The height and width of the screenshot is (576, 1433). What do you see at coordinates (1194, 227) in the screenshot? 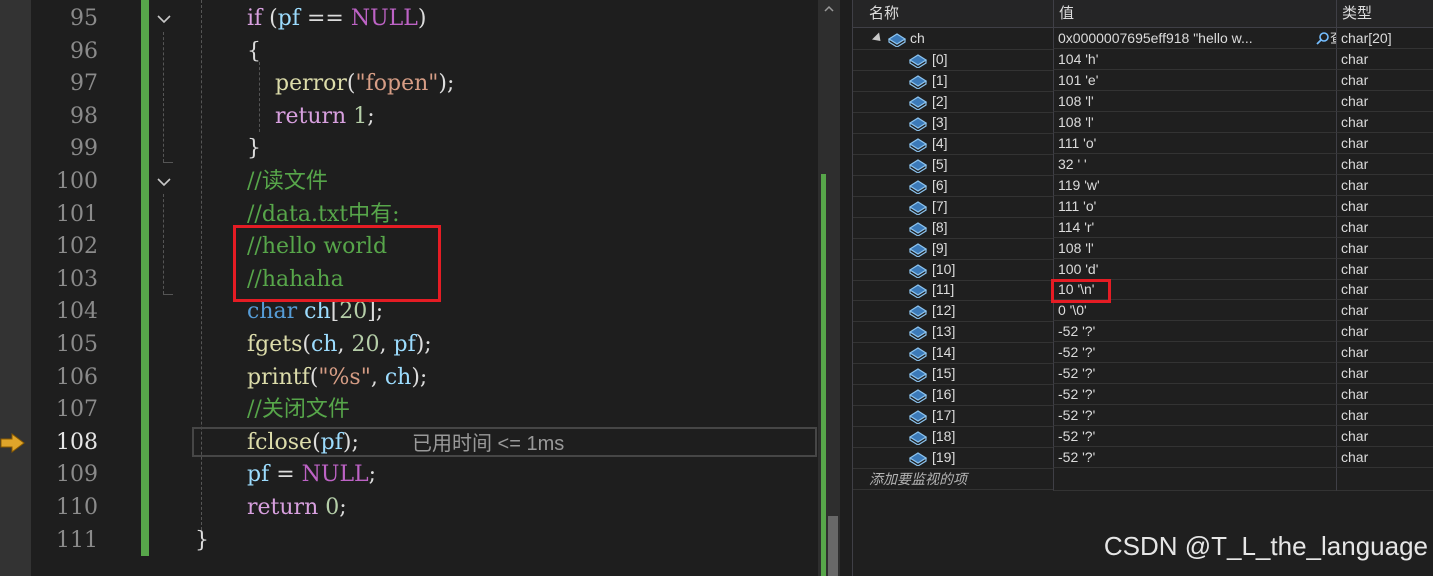
I see `watch-value-cell: 114 'r'` at bounding box center [1194, 227].